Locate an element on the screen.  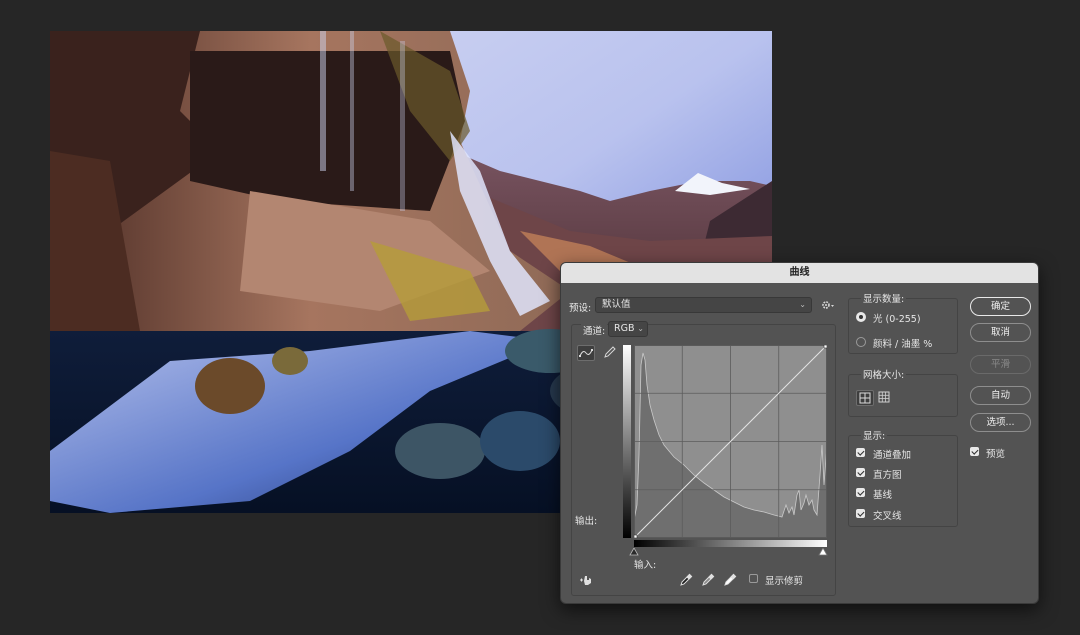
output-label: 输出: is located at coordinates (586, 521).